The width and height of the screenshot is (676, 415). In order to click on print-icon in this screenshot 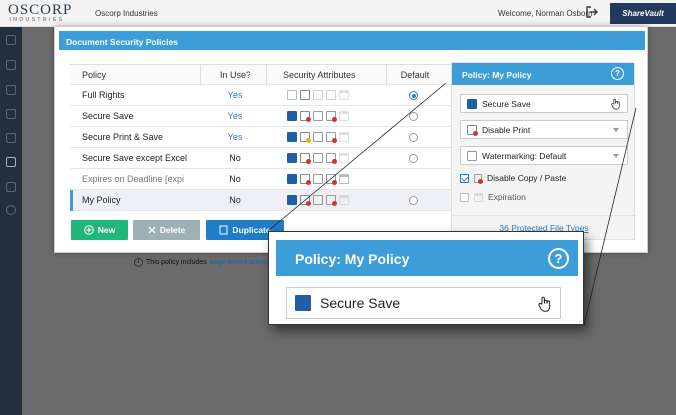, I will do `click(305, 95)`.